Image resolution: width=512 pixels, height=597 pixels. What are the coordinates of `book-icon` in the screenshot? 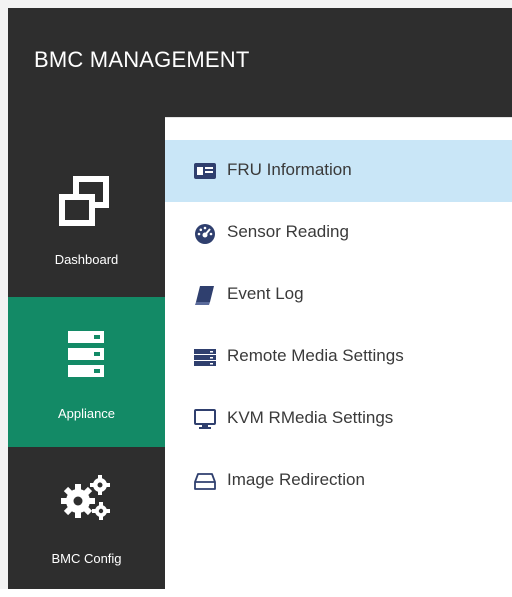 It's located at (204, 295).